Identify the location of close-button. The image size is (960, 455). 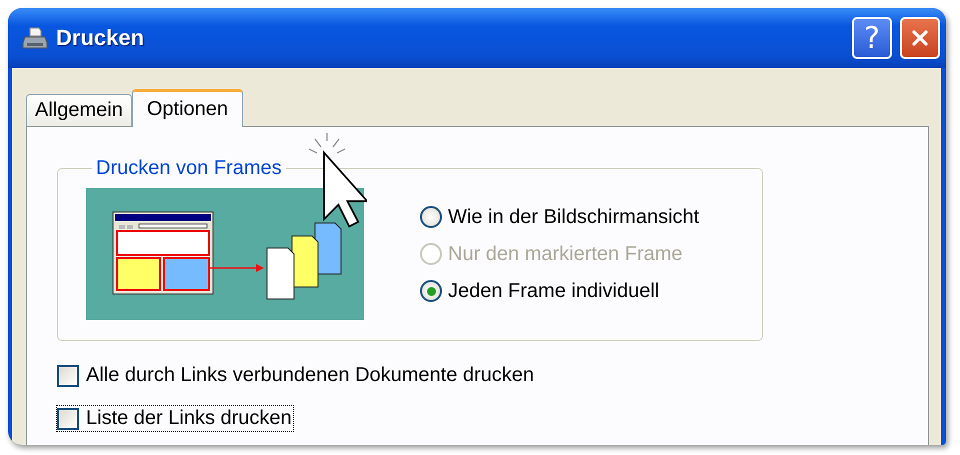
(920, 38).